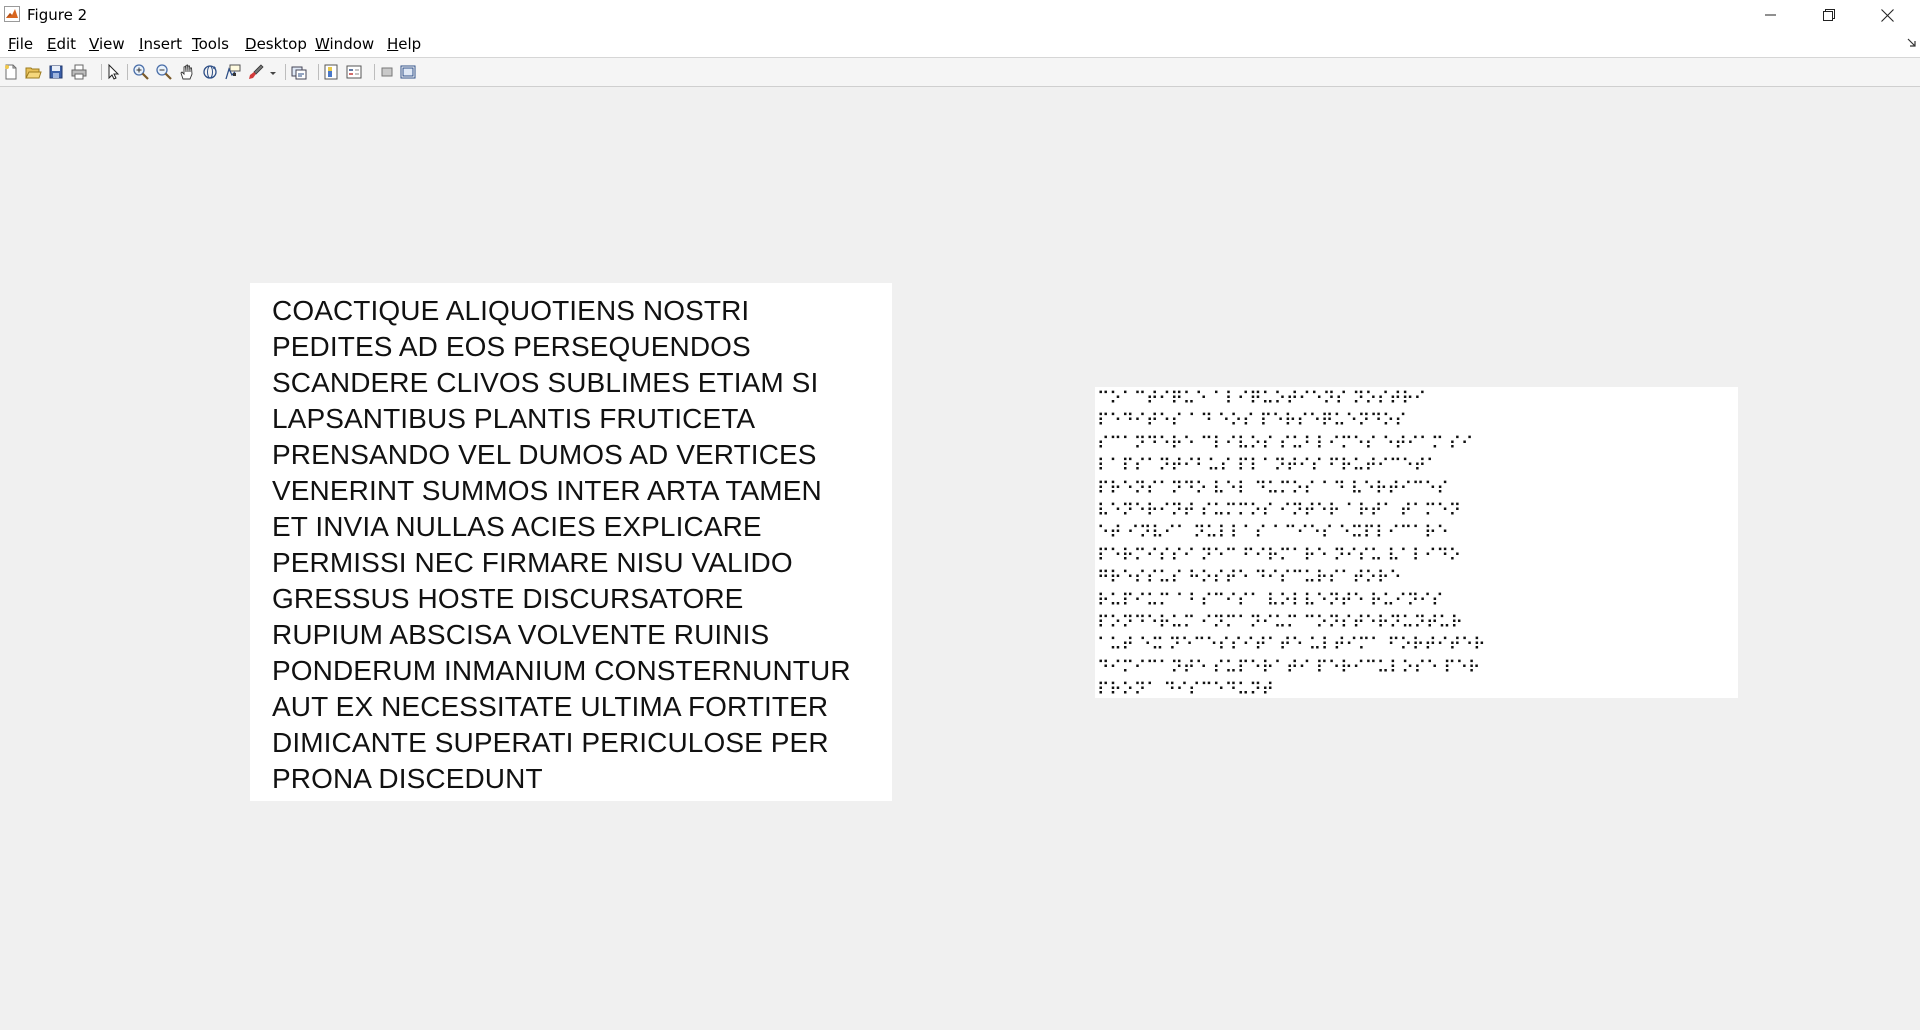 This screenshot has width=1920, height=1030. I want to click on menu-edit: Edit, so click(61, 44).